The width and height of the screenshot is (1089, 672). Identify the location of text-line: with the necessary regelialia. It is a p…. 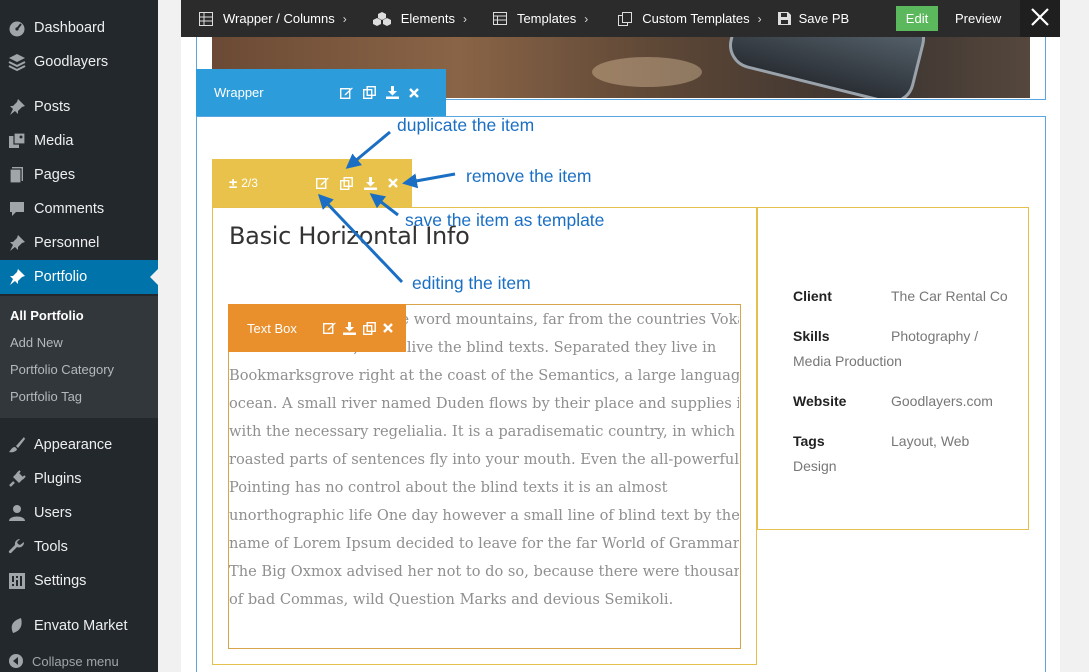
(482, 431).